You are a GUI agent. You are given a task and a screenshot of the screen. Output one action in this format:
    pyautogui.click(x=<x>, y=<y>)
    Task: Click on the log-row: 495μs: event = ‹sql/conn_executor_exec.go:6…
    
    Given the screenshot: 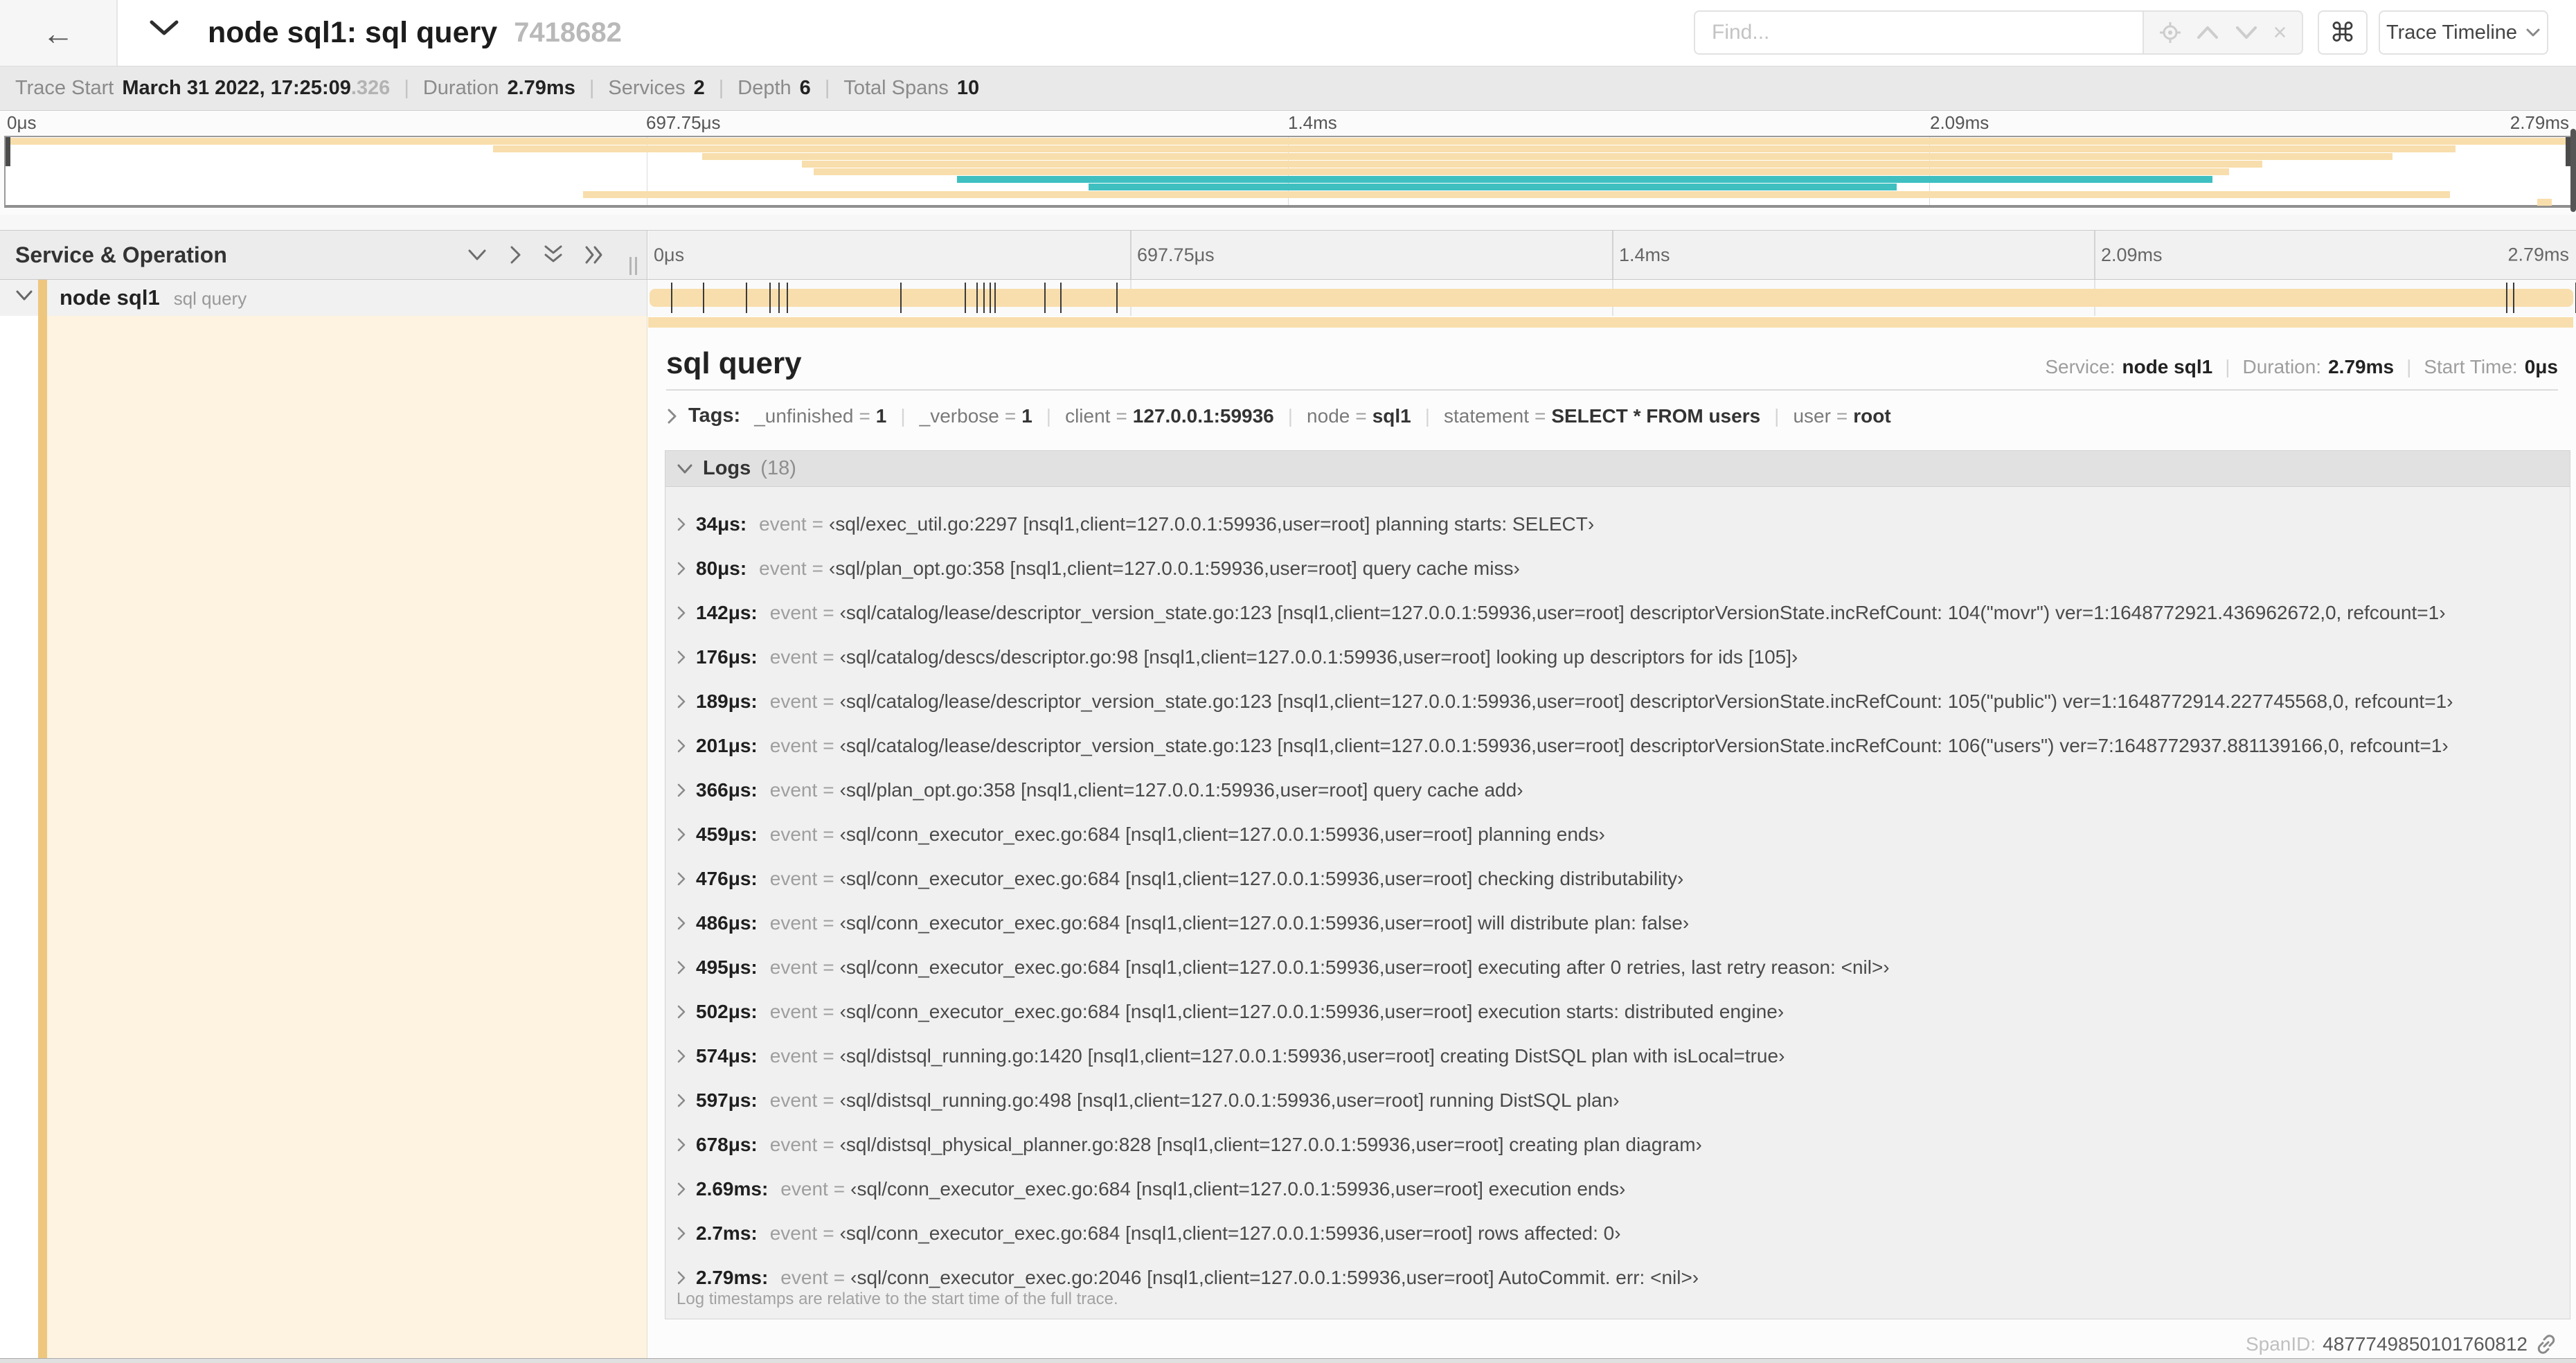 What is the action you would take?
    pyautogui.click(x=1618, y=968)
    